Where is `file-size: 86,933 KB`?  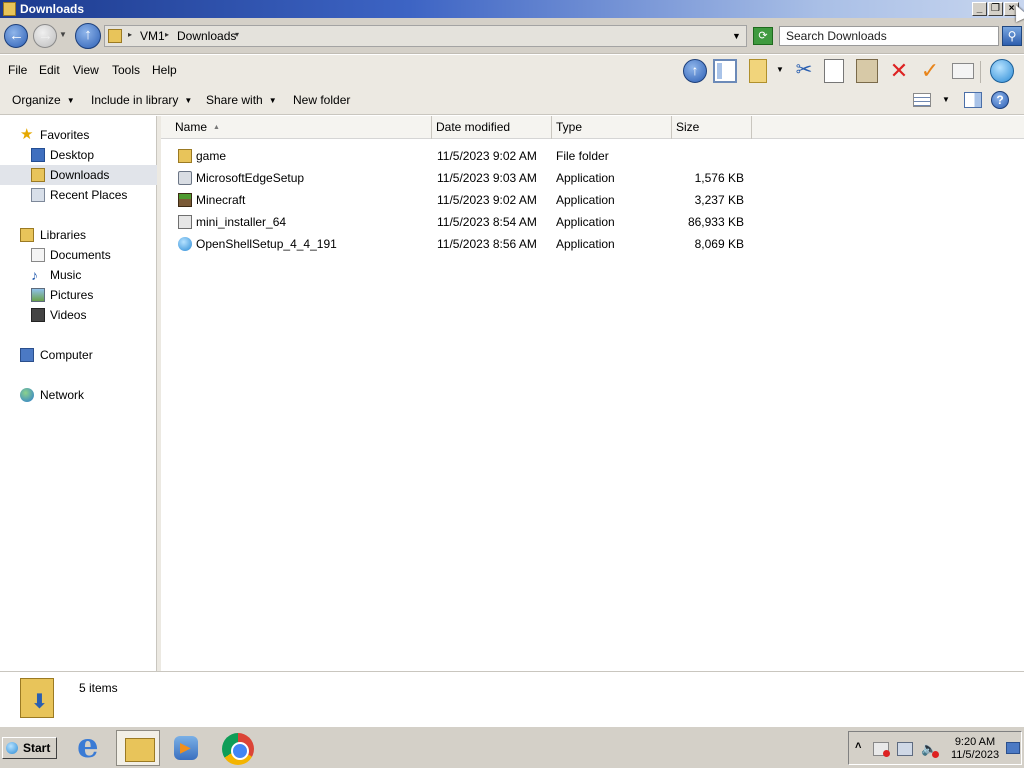
file-size: 86,933 KB is located at coordinates (715, 222).